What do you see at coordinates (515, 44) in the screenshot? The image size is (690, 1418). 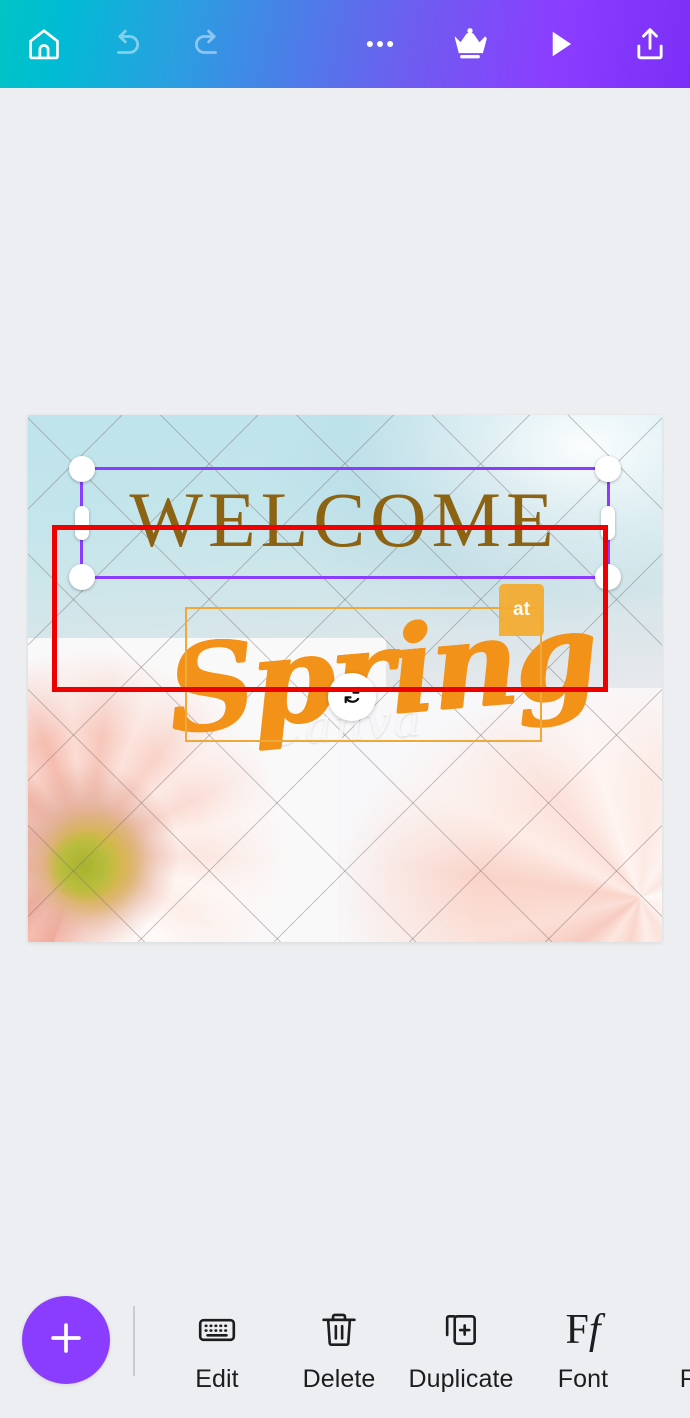 I see `top-toolbar-right-group` at bounding box center [515, 44].